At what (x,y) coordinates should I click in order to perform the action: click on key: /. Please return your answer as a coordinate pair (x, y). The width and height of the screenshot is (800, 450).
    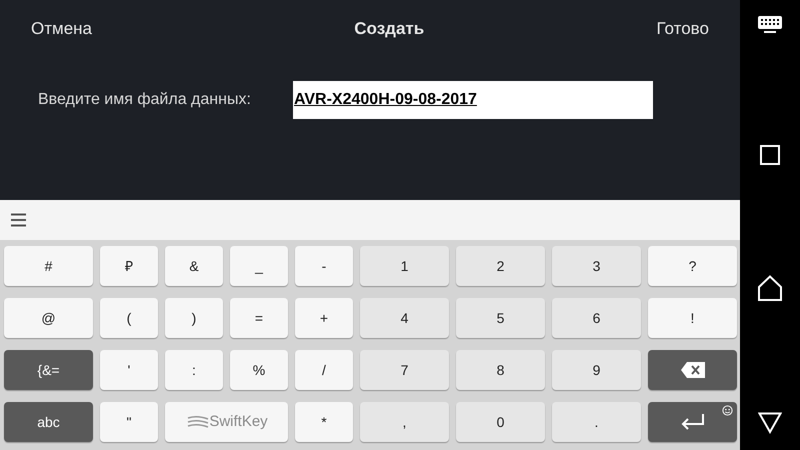
    Looking at the image, I should click on (324, 370).